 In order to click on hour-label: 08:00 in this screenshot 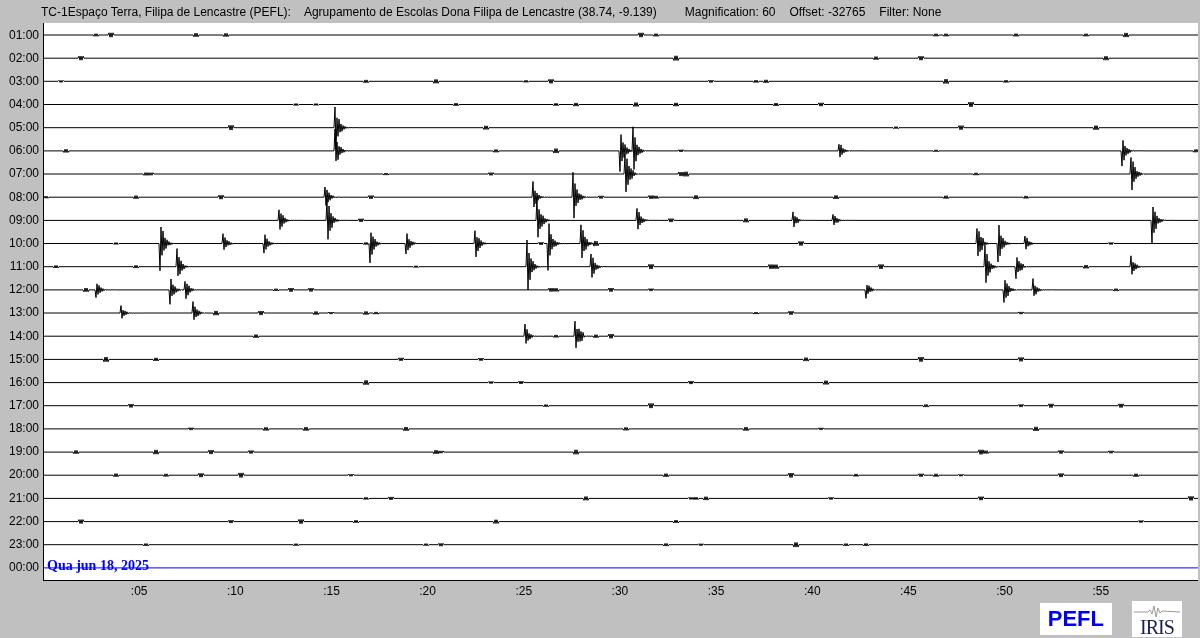, I will do `click(23, 197)`.